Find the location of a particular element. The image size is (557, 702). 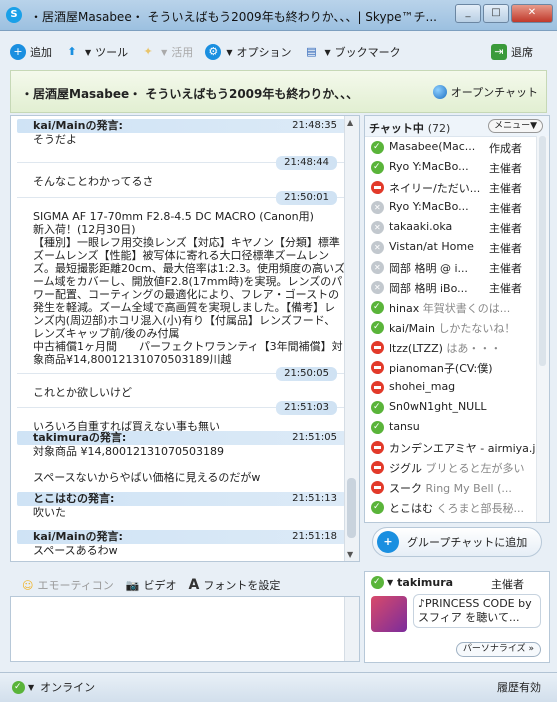

member-row: ネイリー/ただい... 主催者 is located at coordinates (457, 187).